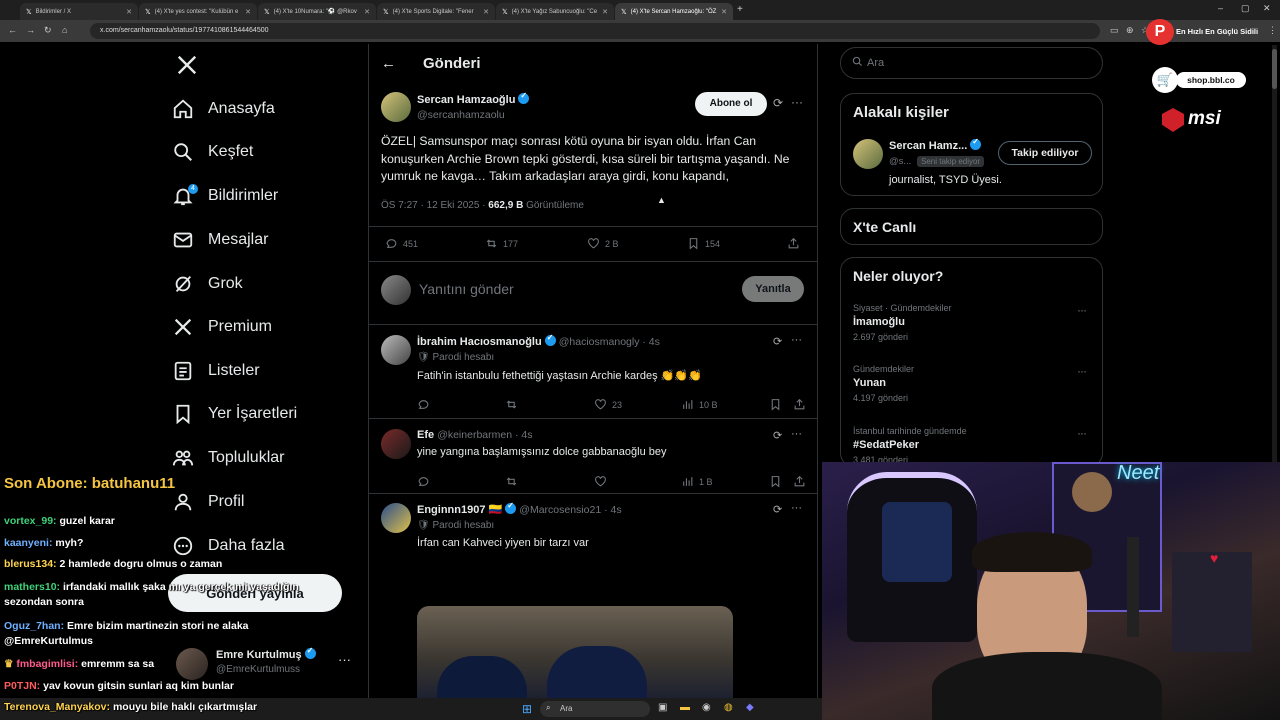  Describe the element at coordinates (1245, 8) in the screenshot. I see `maximize-icon: ▢` at that location.